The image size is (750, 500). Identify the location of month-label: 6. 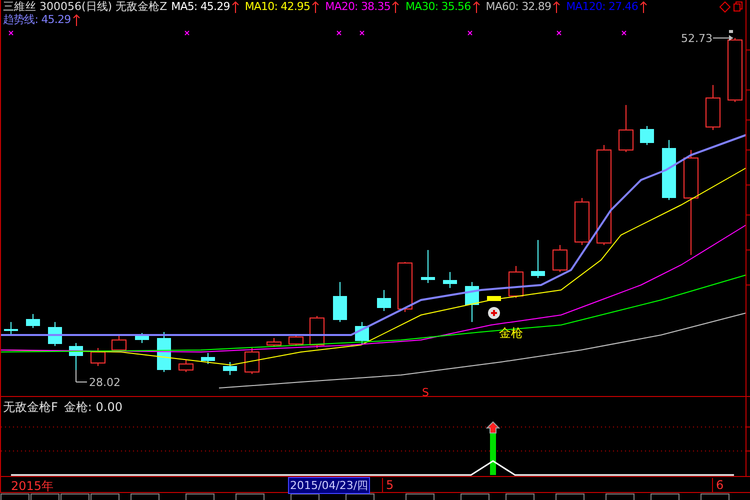
(718, 485).